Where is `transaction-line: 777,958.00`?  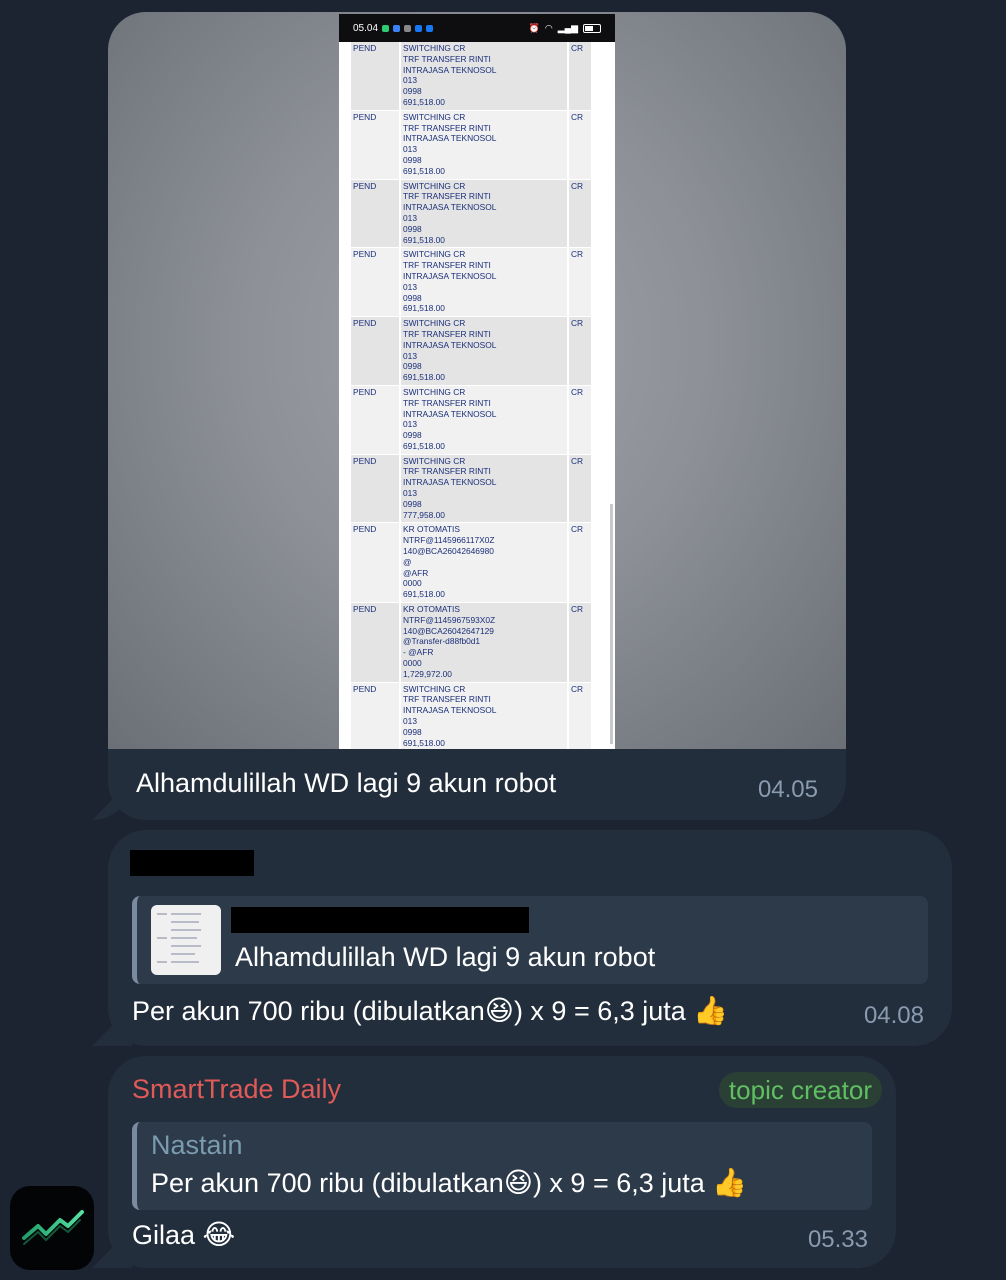 transaction-line: 777,958.00 is located at coordinates (424, 514).